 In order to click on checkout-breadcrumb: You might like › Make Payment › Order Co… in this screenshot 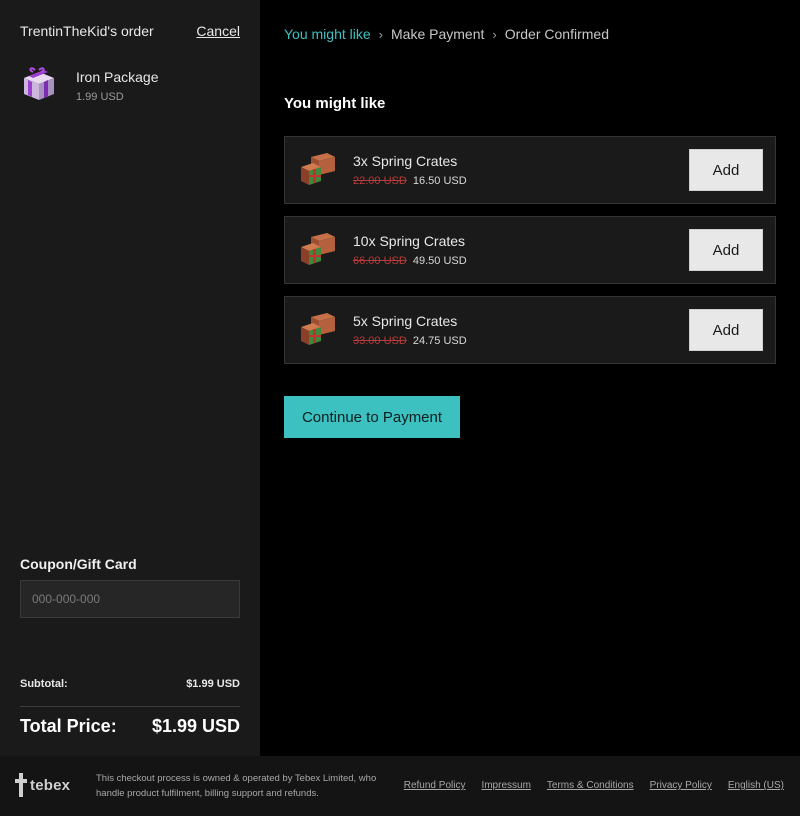, I will do `click(446, 34)`.